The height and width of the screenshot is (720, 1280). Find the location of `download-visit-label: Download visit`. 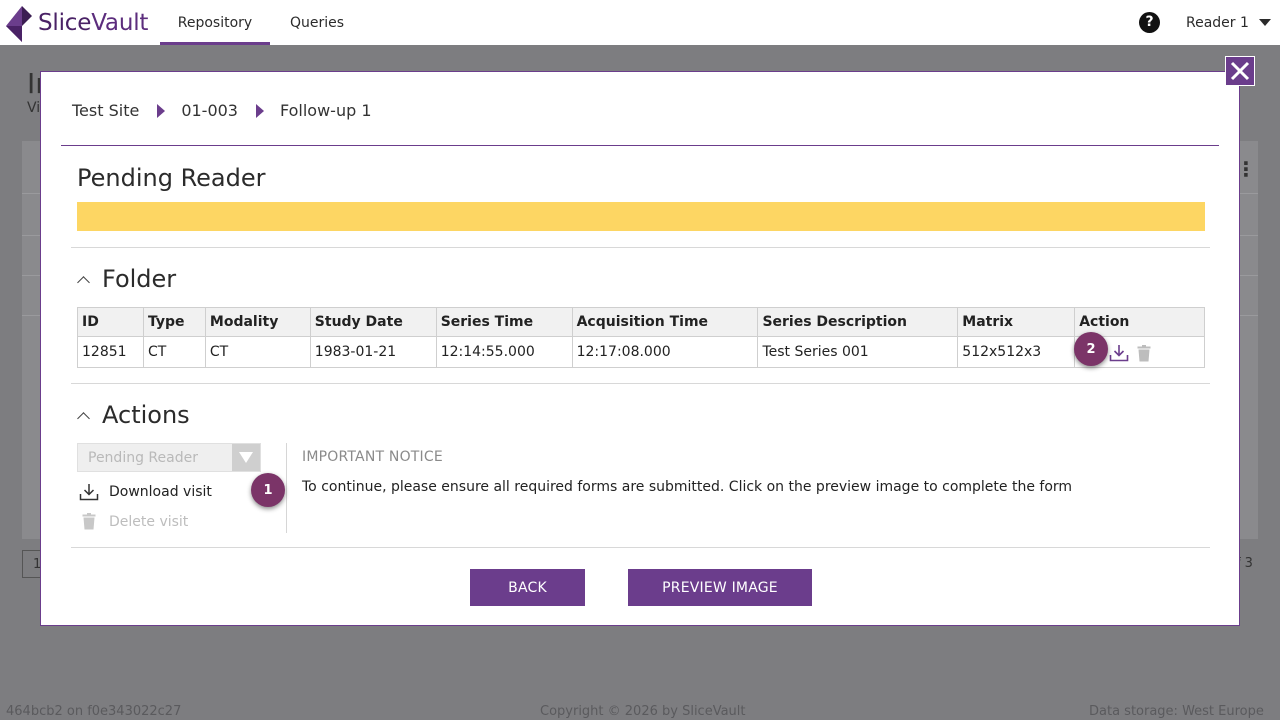

download-visit-label: Download visit is located at coordinates (160, 492).